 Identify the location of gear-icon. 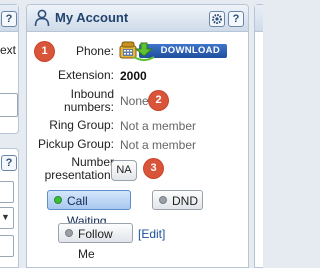
(217, 19).